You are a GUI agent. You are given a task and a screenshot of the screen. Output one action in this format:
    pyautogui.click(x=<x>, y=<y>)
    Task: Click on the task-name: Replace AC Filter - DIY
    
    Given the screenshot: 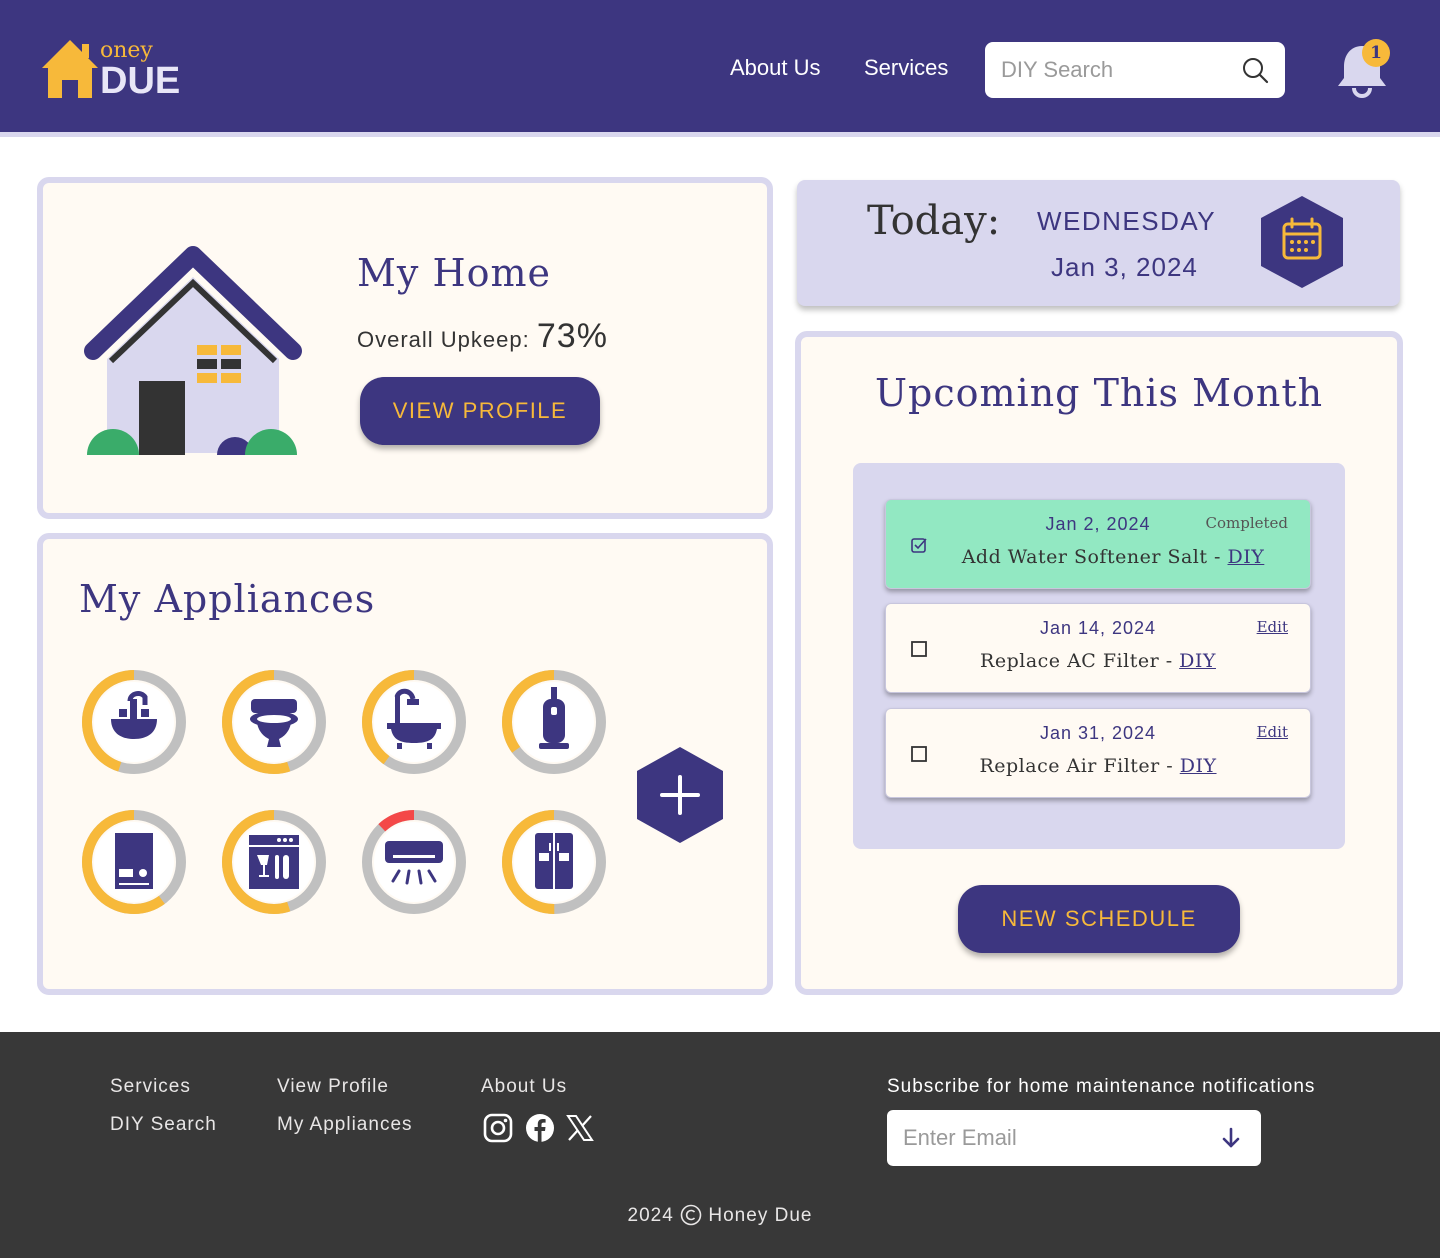 What is the action you would take?
    pyautogui.click(x=1098, y=661)
    